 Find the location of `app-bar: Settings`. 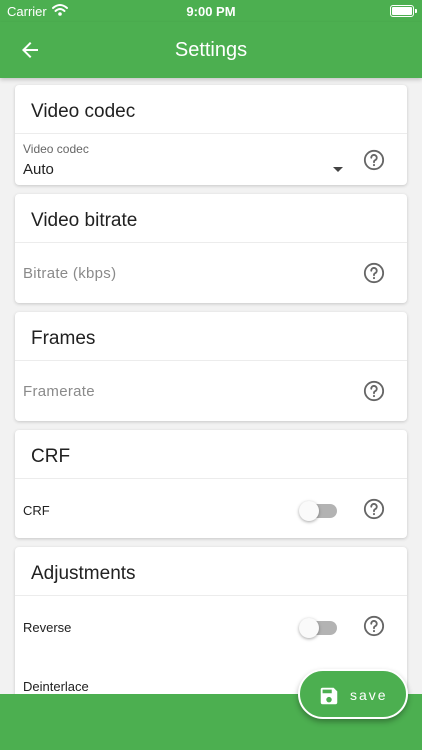

app-bar: Settings is located at coordinates (211, 50).